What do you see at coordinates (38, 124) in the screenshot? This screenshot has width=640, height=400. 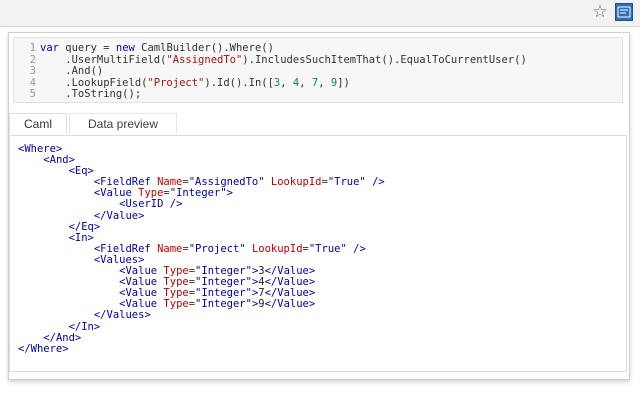 I see `tab-caml: Caml` at bounding box center [38, 124].